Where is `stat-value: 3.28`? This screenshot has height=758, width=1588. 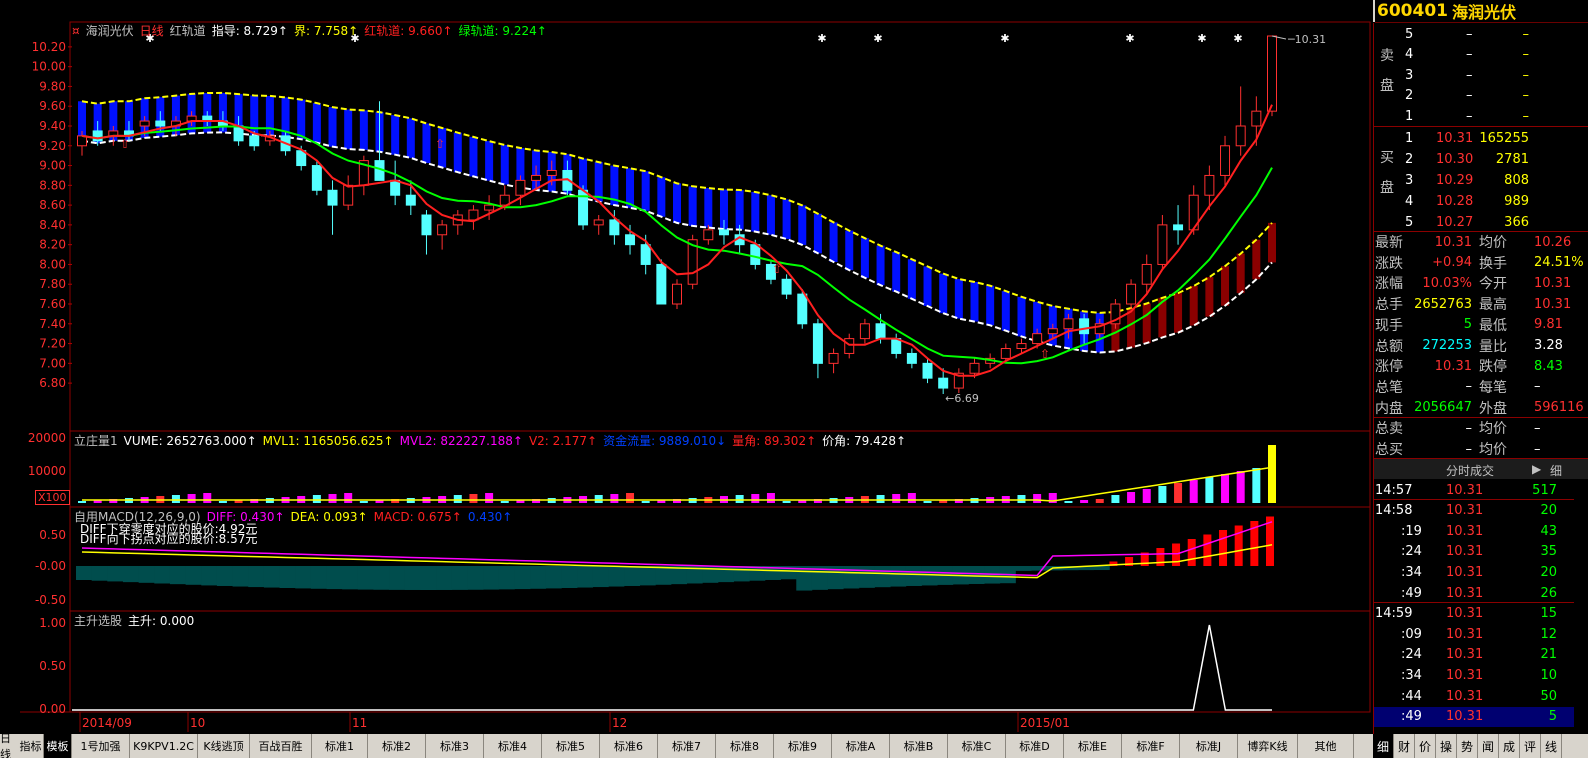 stat-value: 3.28 is located at coordinates (1548, 345).